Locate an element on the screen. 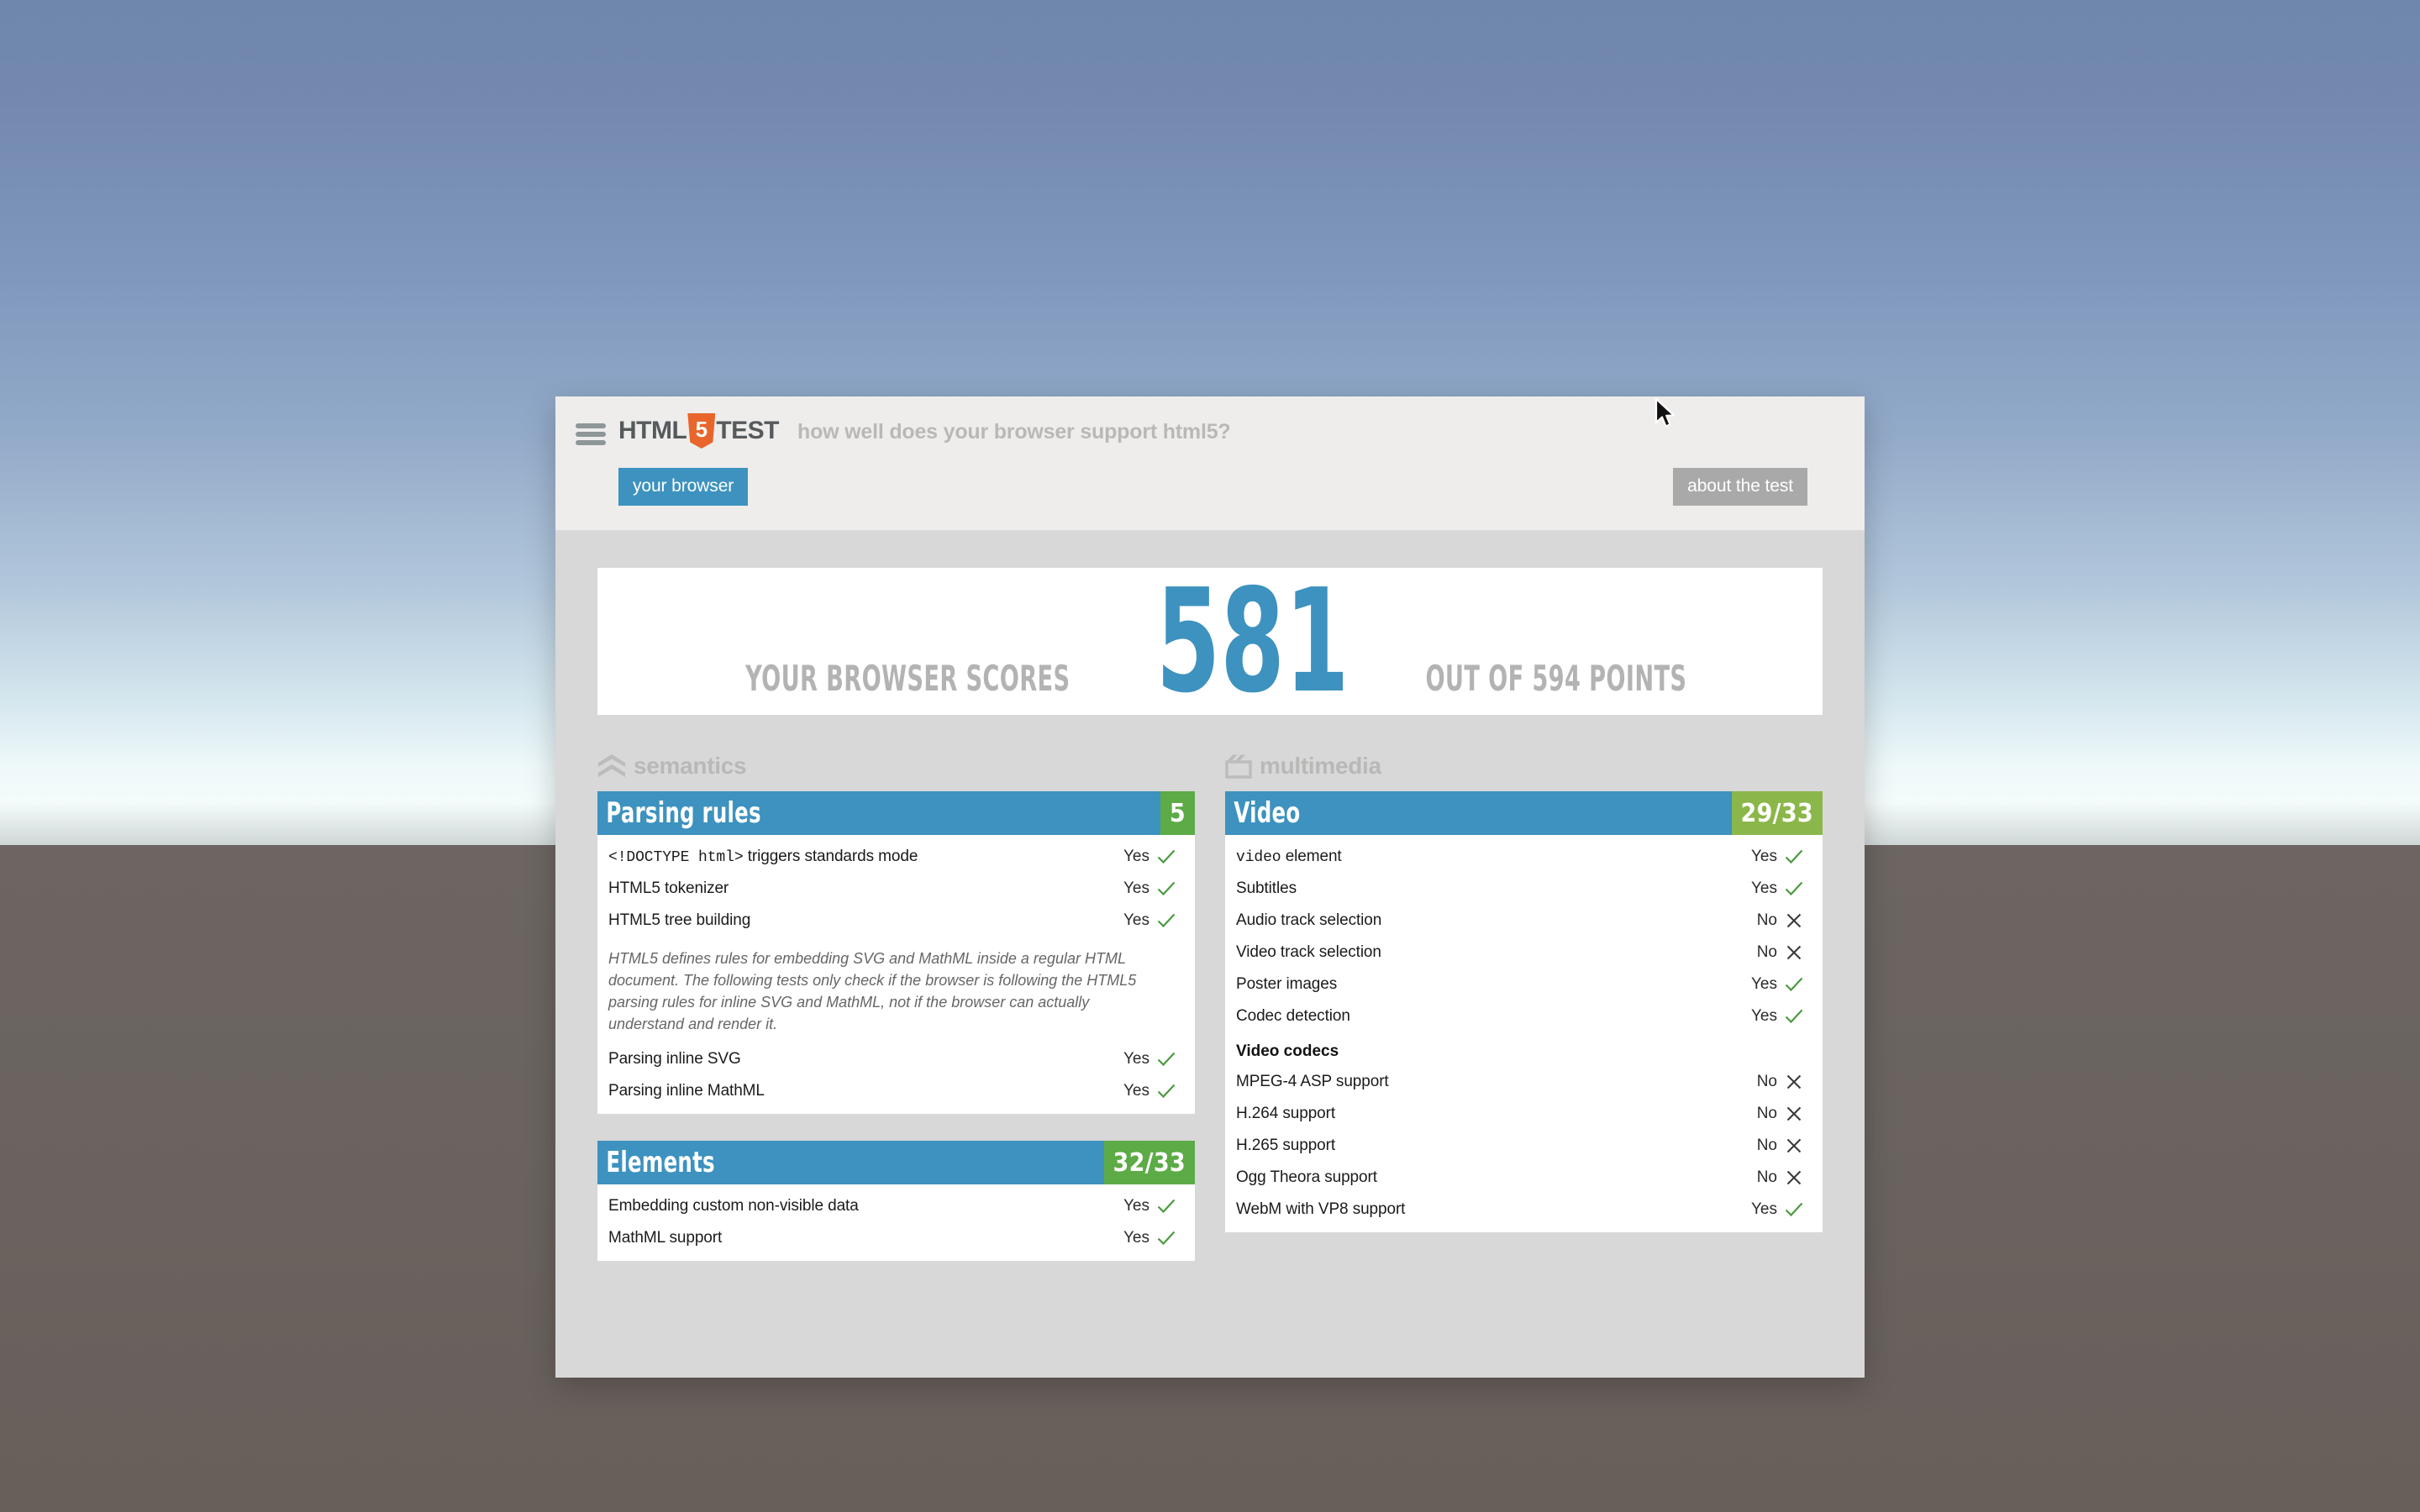  html5-shield-icon: 5 is located at coordinates (702, 431).